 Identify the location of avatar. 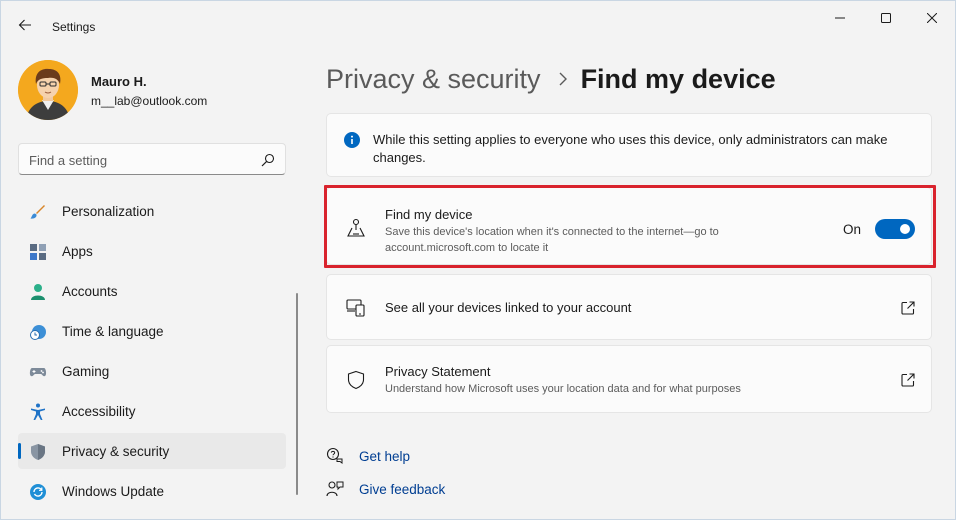
(48, 90).